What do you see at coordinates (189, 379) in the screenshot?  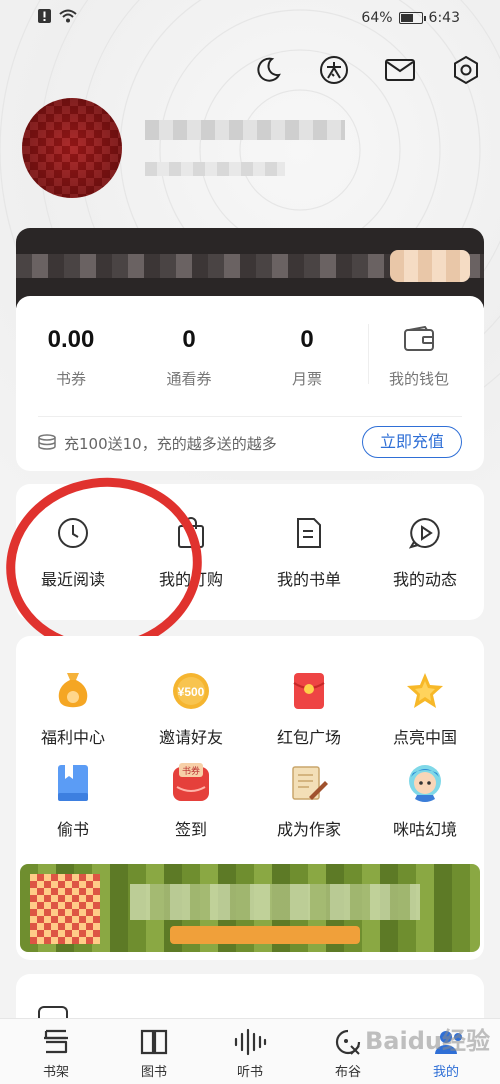 I see `stat-label: 通看券` at bounding box center [189, 379].